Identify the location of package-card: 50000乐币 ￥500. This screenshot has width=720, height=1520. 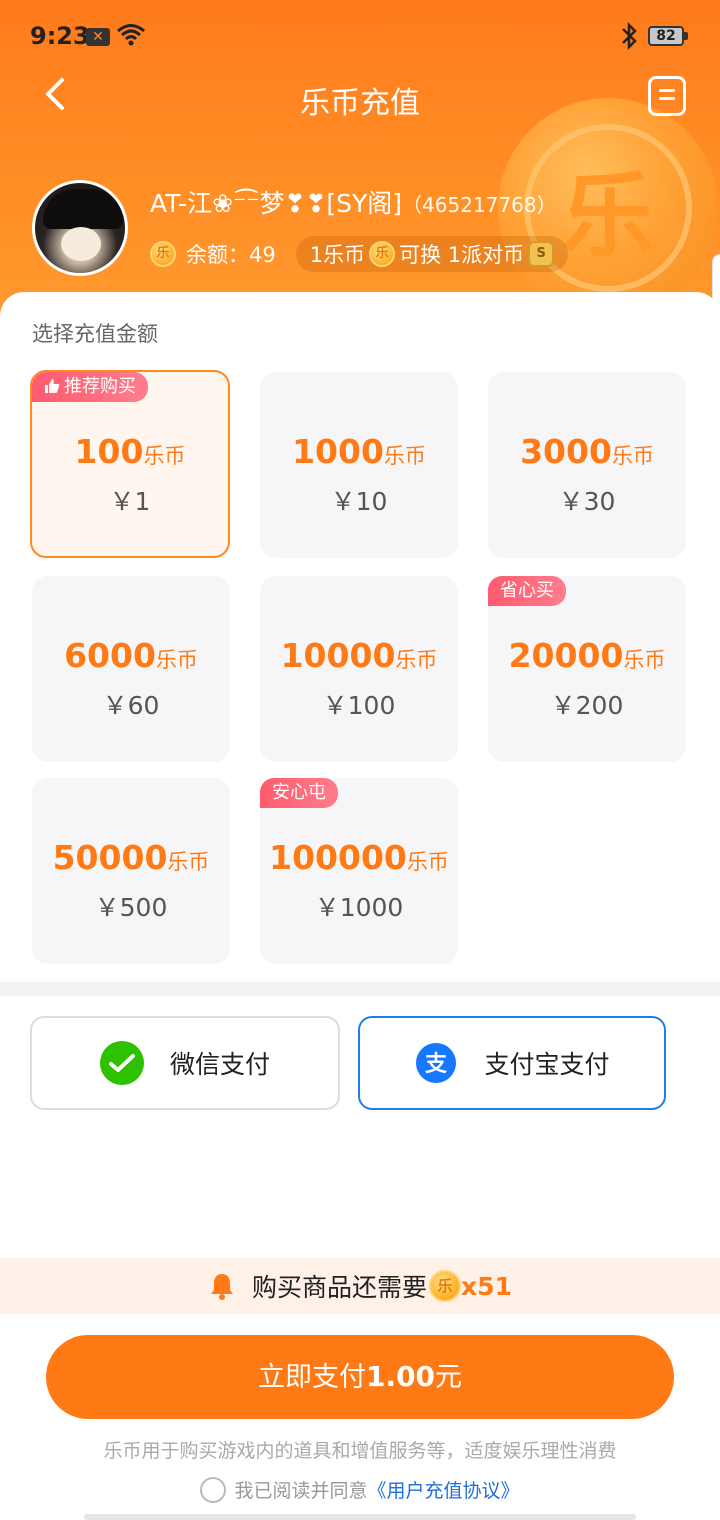
(131, 871).